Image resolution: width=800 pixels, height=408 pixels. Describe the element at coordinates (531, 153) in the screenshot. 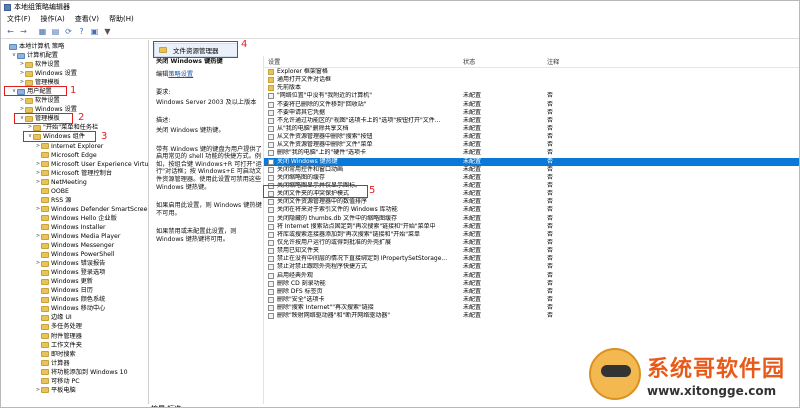

I see `setting-row: 删除"我的电脑"上的"硬件"选项卡 未配置 否` at that location.